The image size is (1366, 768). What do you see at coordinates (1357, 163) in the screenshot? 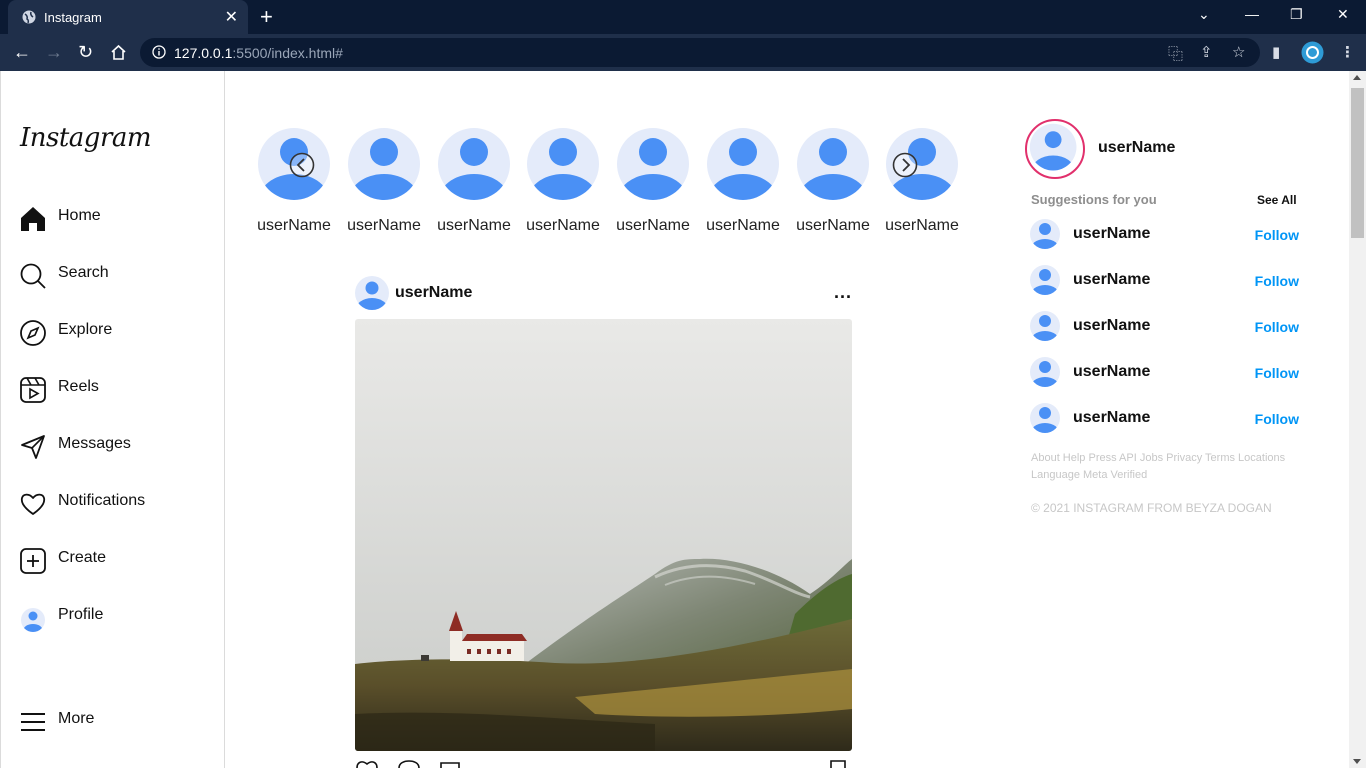
I see `scrollbar-thumb` at bounding box center [1357, 163].